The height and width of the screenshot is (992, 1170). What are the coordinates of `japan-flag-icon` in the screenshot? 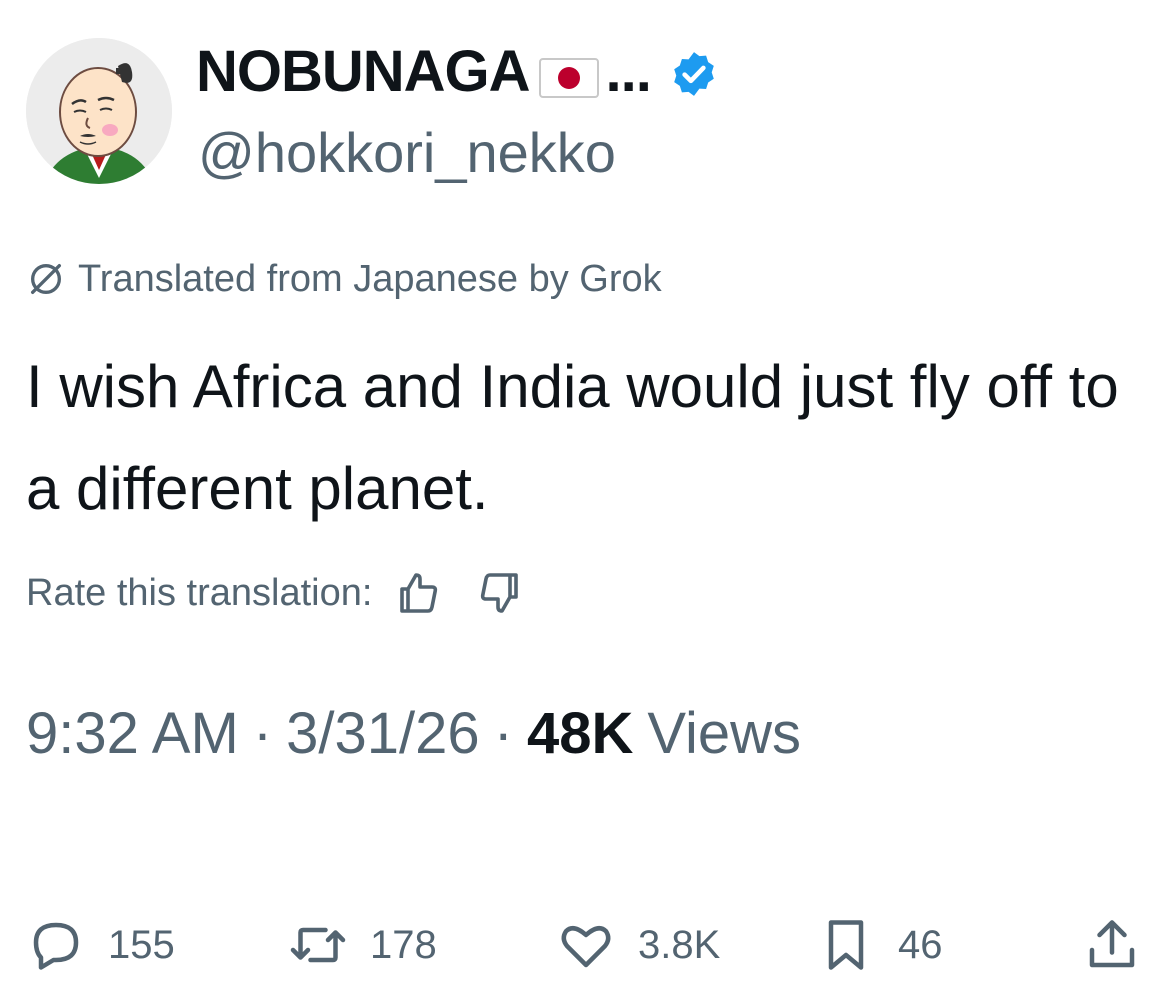 It's located at (569, 73).